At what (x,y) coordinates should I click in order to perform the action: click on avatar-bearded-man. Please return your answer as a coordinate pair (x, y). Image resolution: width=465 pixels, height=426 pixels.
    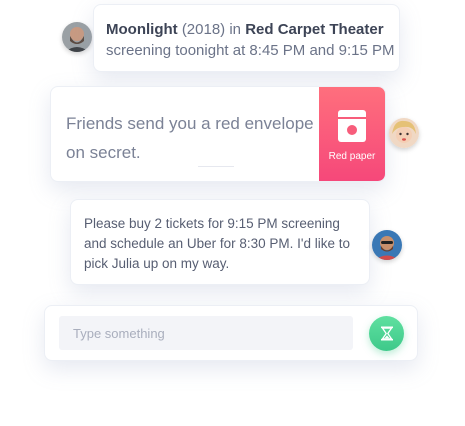
    Looking at the image, I should click on (77, 37).